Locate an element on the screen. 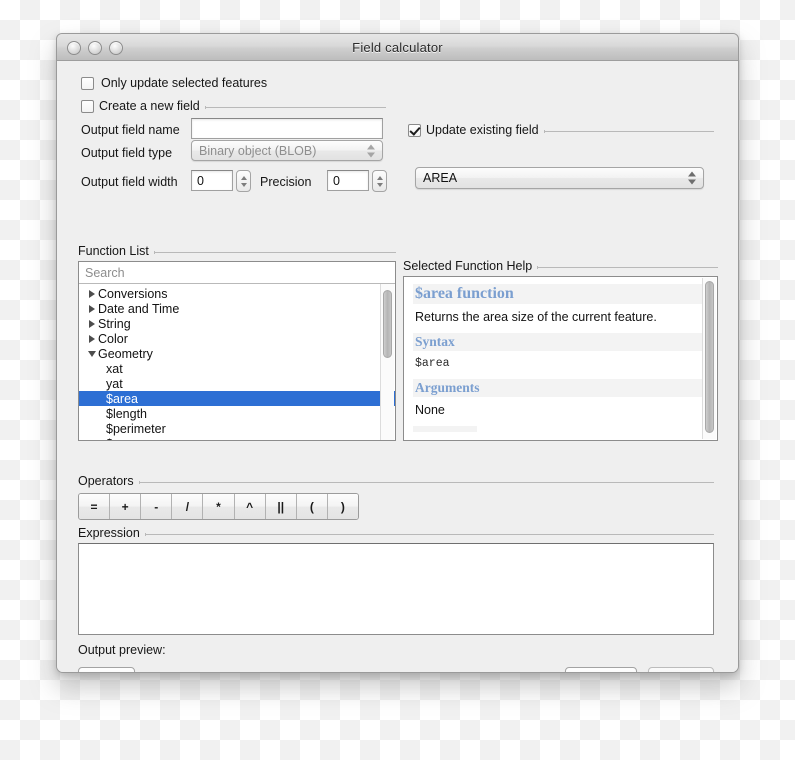 Image resolution: width=795 pixels, height=760 pixels. expression-value is located at coordinates (396, 548).